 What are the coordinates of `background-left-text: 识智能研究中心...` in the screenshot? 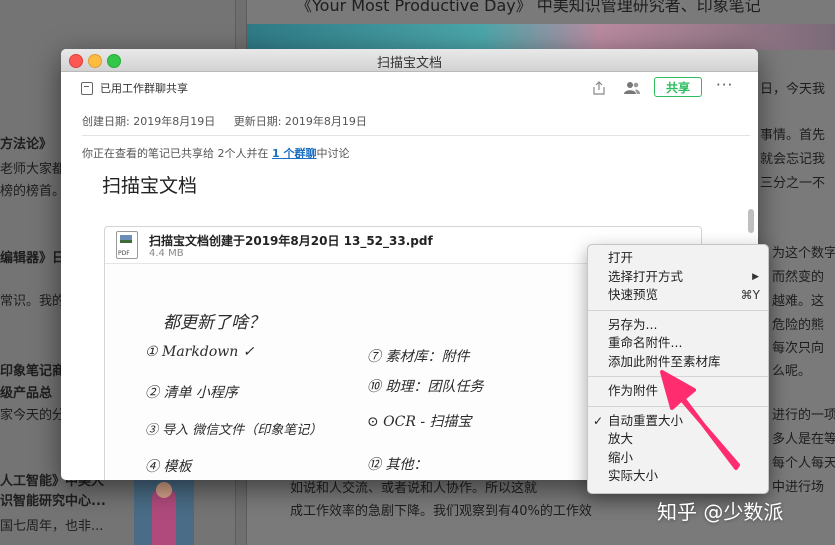 It's located at (53, 501).